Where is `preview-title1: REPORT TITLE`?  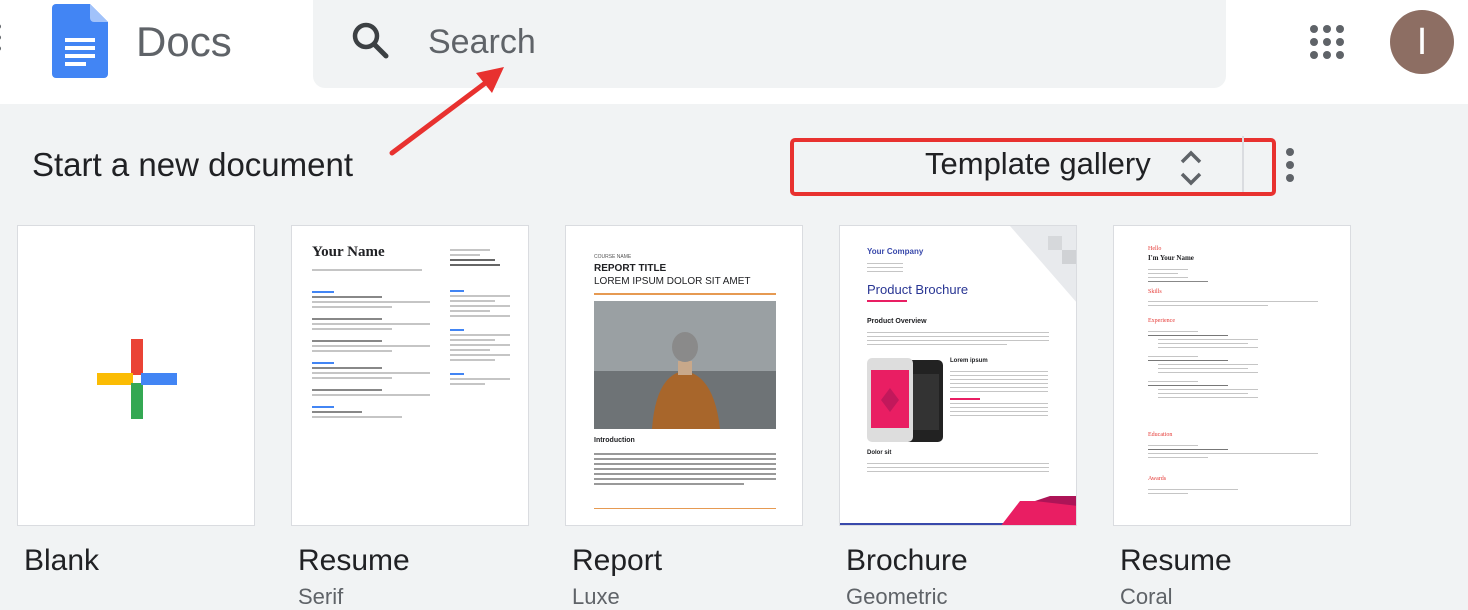
preview-title1: REPORT TITLE is located at coordinates (630, 268).